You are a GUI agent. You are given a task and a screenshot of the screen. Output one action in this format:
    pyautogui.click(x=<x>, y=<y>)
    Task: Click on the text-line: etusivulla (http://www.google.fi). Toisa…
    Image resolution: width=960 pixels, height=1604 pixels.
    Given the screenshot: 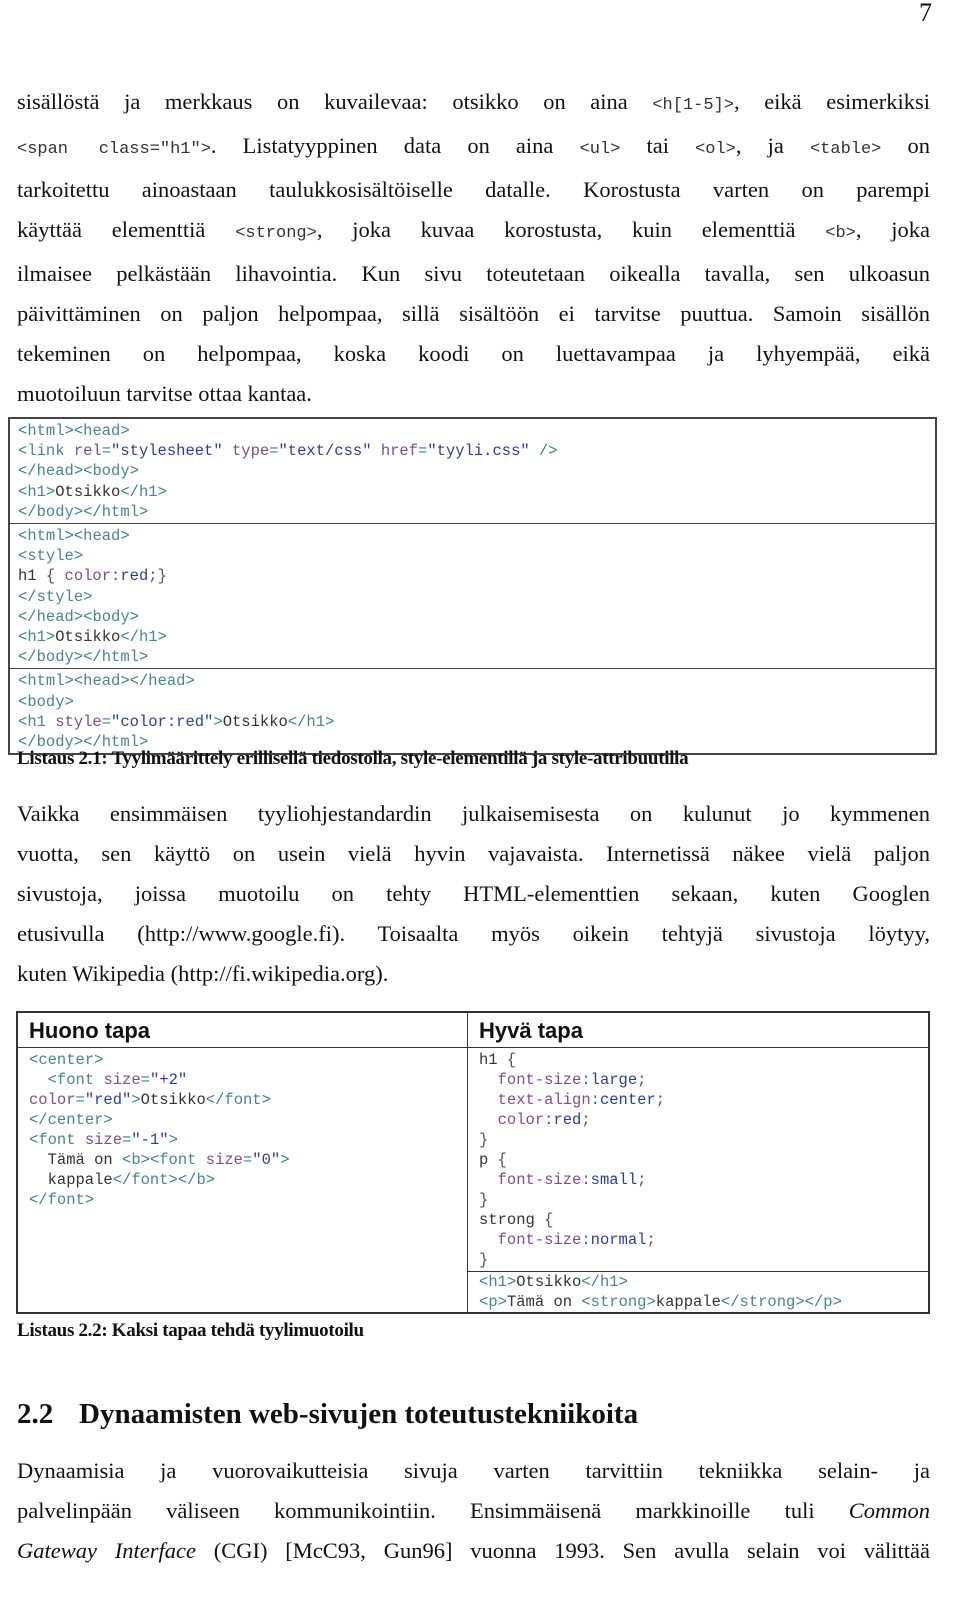 What is the action you would take?
    pyautogui.click(x=473, y=934)
    